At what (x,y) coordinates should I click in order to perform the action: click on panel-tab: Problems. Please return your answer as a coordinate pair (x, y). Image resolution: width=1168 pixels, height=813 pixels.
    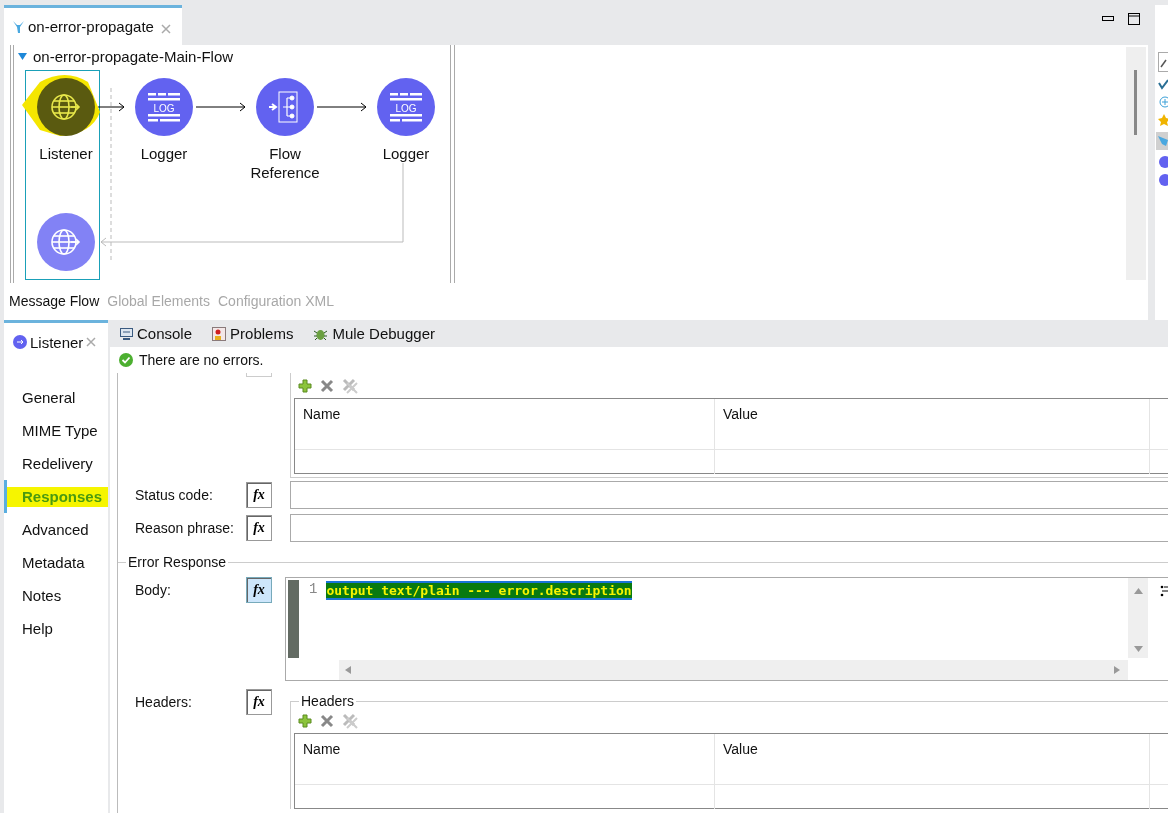
    Looking at the image, I should click on (253, 333).